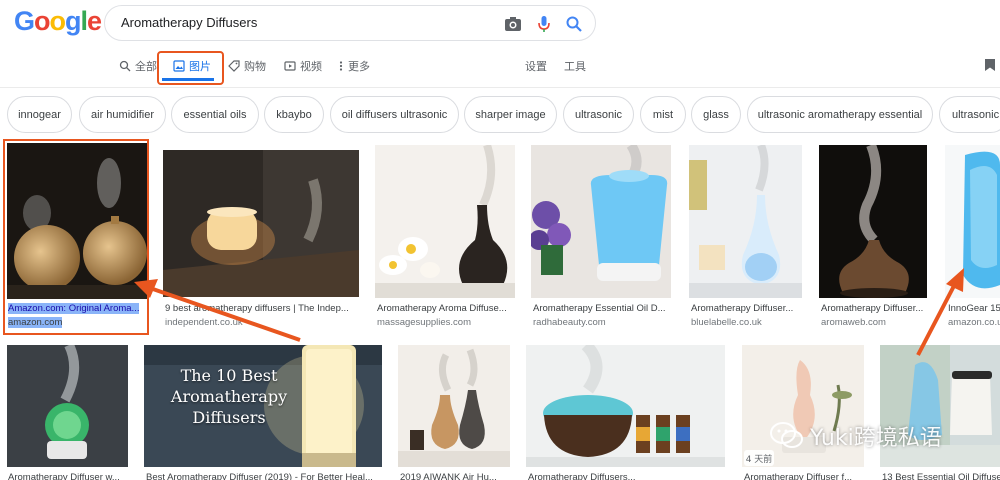 The width and height of the screenshot is (1000, 480). I want to click on arrow-to-innogear-result, so click(940, 312).